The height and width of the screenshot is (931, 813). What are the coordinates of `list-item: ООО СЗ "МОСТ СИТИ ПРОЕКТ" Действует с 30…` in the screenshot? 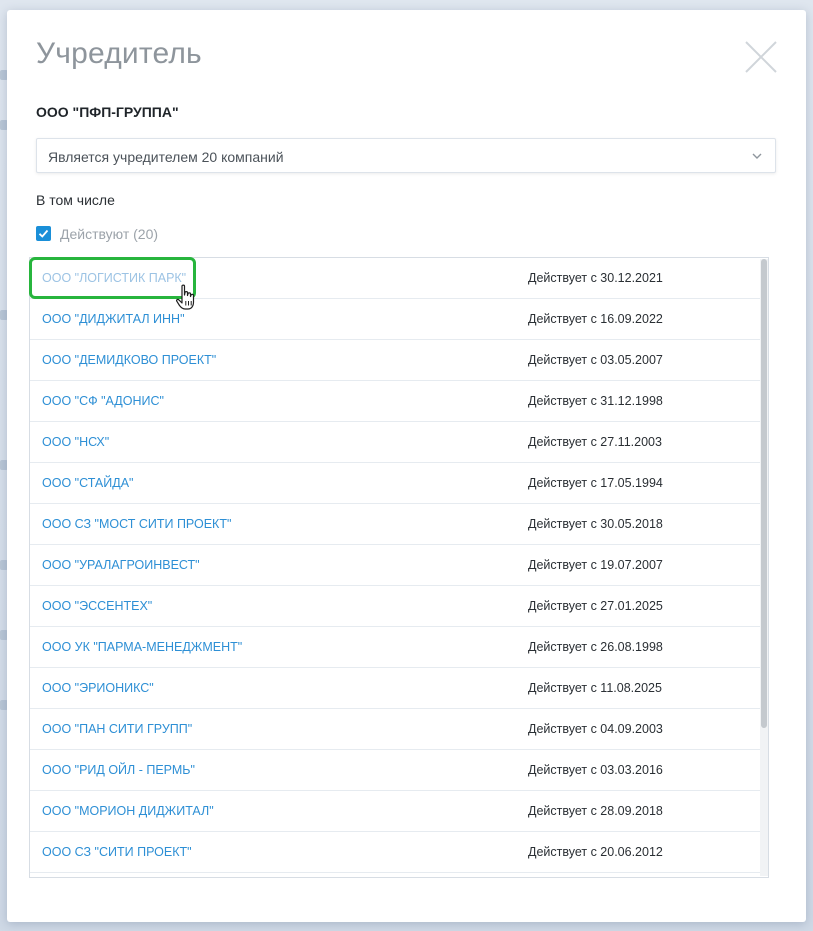 It's located at (395, 524).